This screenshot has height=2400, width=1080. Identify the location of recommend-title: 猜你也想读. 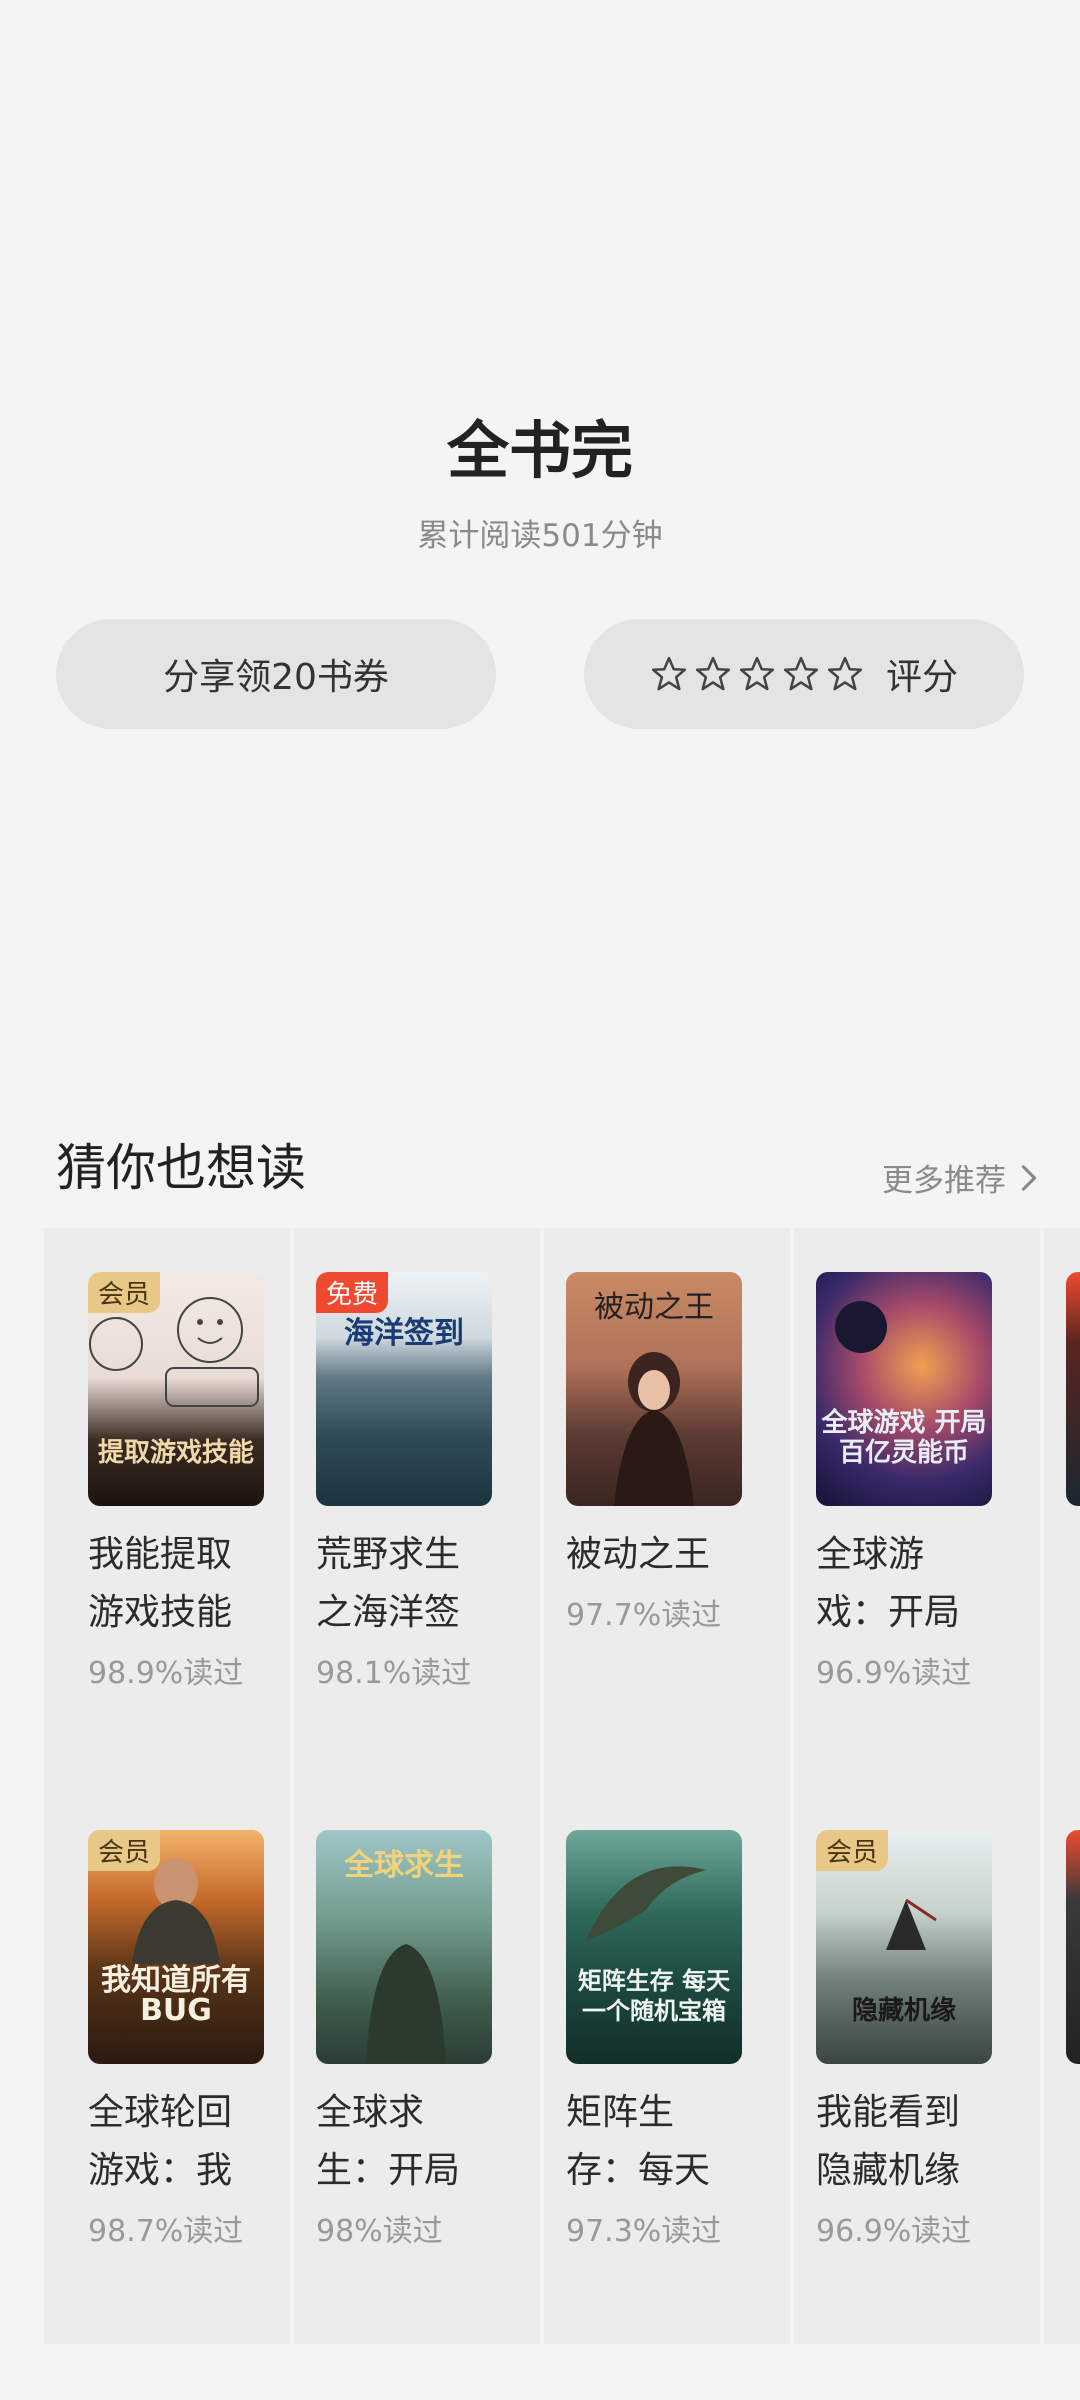
(181, 1168).